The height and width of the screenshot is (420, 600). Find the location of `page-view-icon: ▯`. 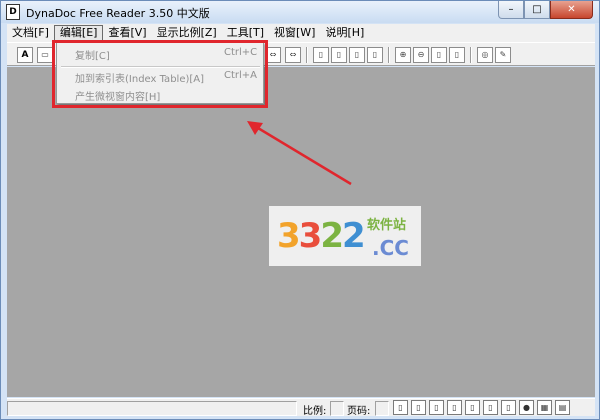

page-view-icon: ▯ is located at coordinates (457, 55).